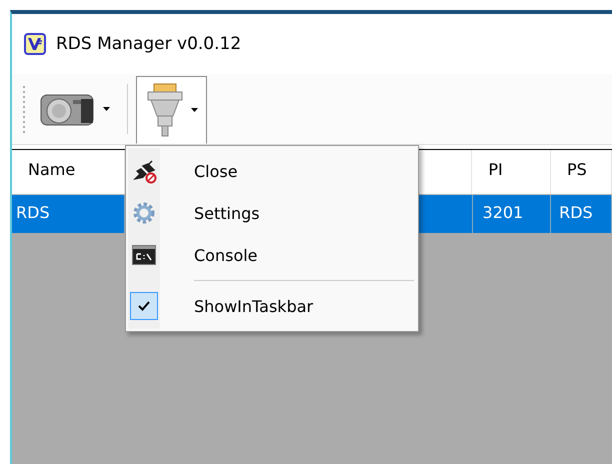  I want to click on table-cell: 3201, so click(503, 212).